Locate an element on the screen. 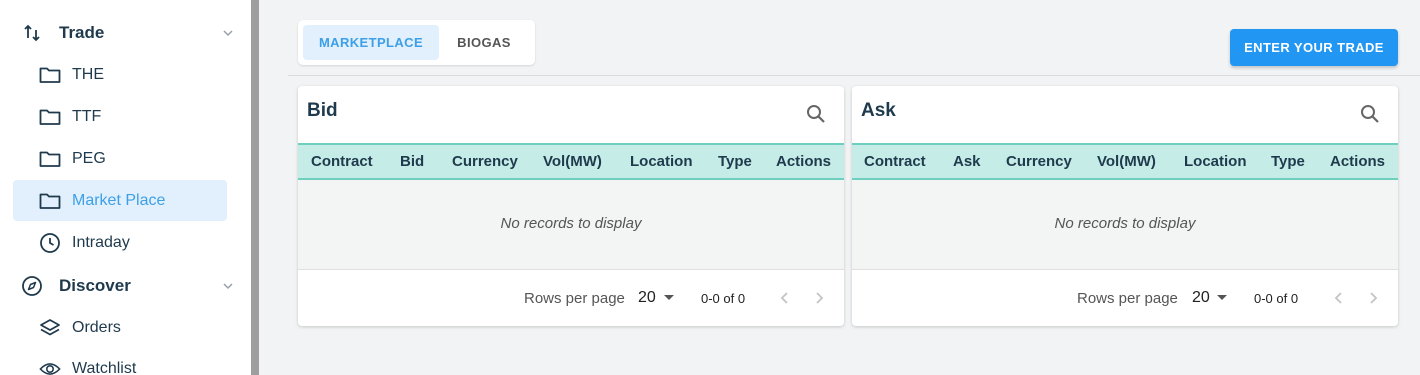  sidebar-item-label: Intraday is located at coordinates (101, 242).